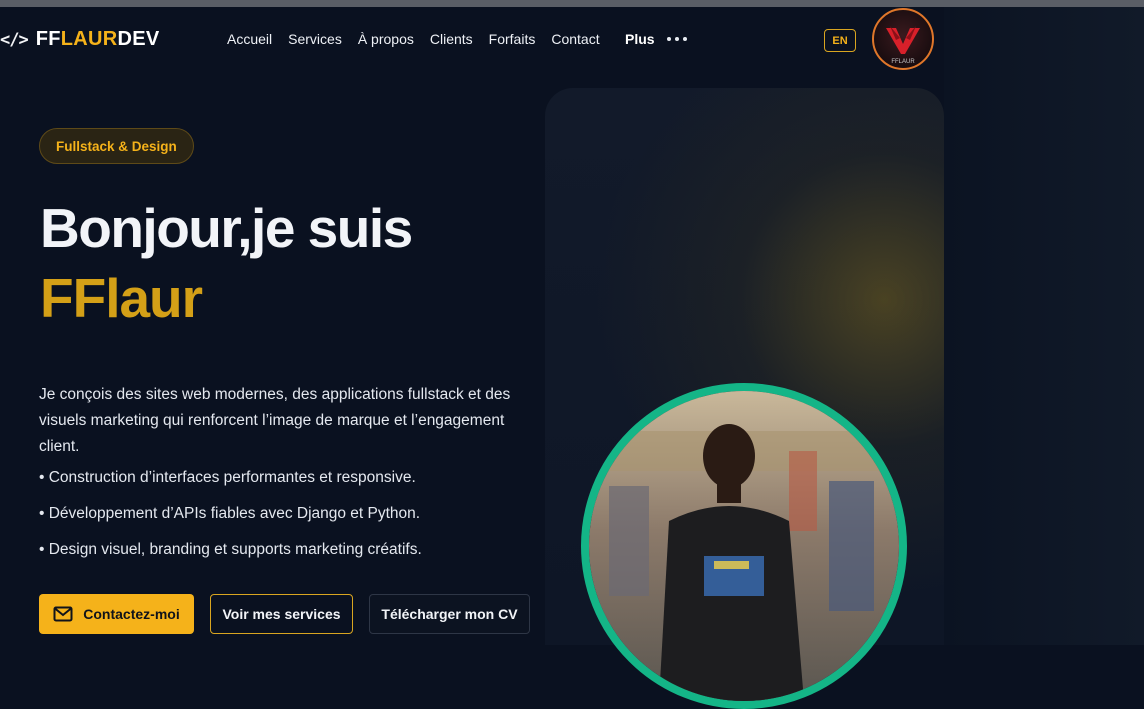 This screenshot has width=1144, height=709. I want to click on avatar: FFLAUR, so click(903, 39).